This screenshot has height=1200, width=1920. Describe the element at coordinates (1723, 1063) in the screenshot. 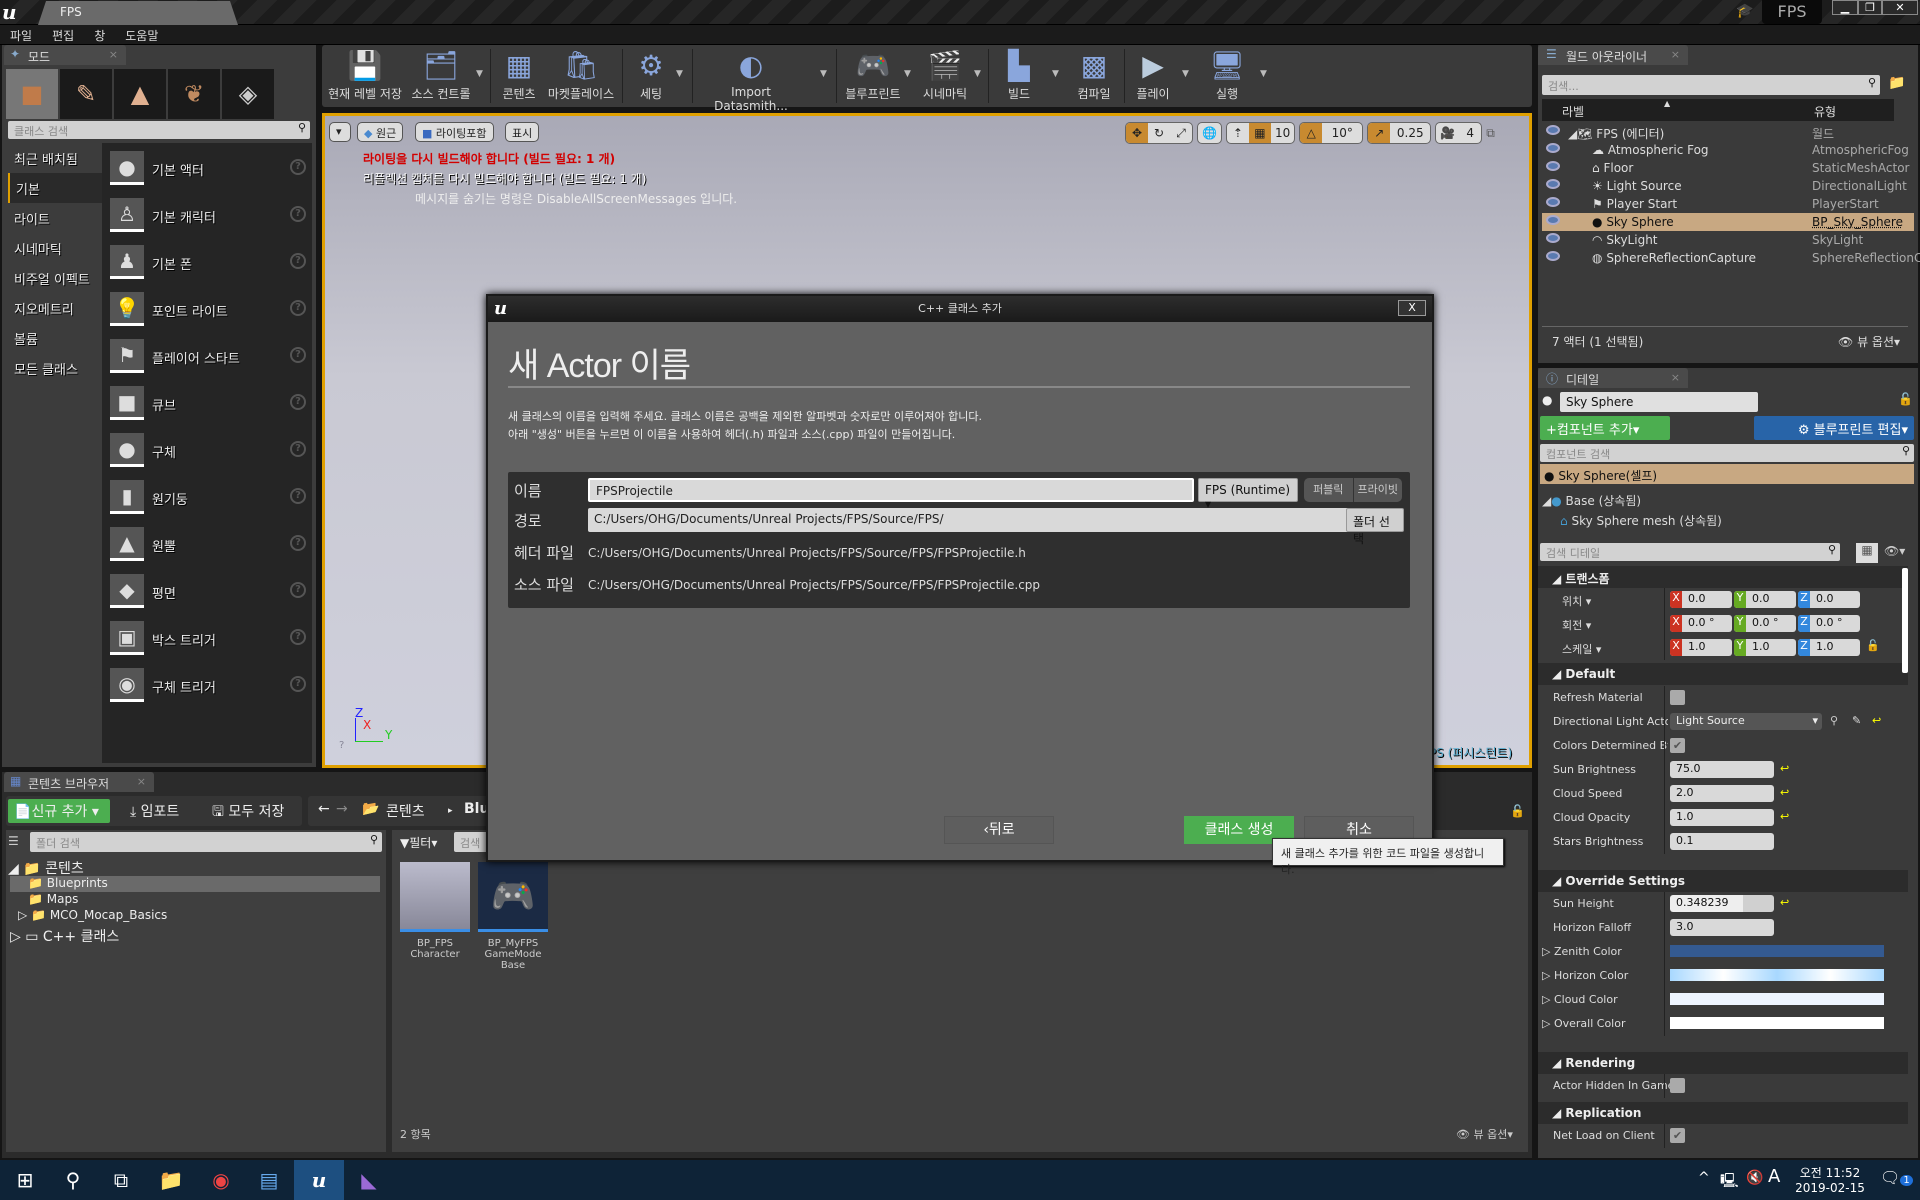

I see `section-rendering: ◢ Rendering` at that location.